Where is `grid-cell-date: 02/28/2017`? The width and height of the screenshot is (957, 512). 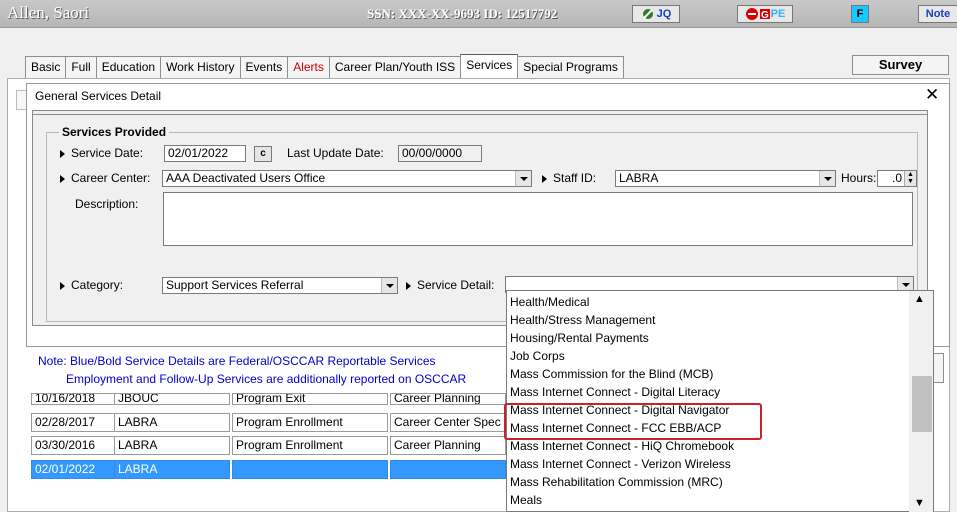
grid-cell-date: 02/28/2017 is located at coordinates (73, 422).